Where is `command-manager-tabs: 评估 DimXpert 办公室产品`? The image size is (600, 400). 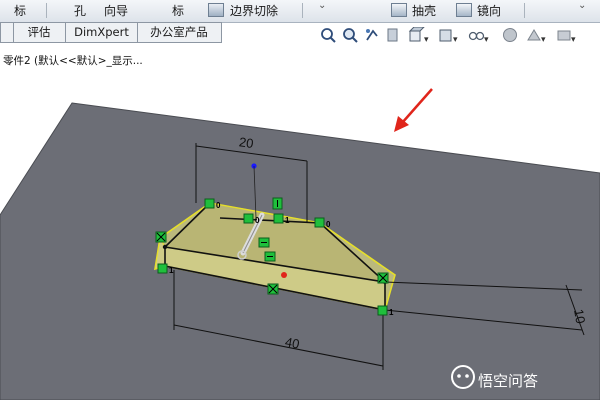 command-manager-tabs: 评估 DimXpert 办公室产品 is located at coordinates (111, 32).